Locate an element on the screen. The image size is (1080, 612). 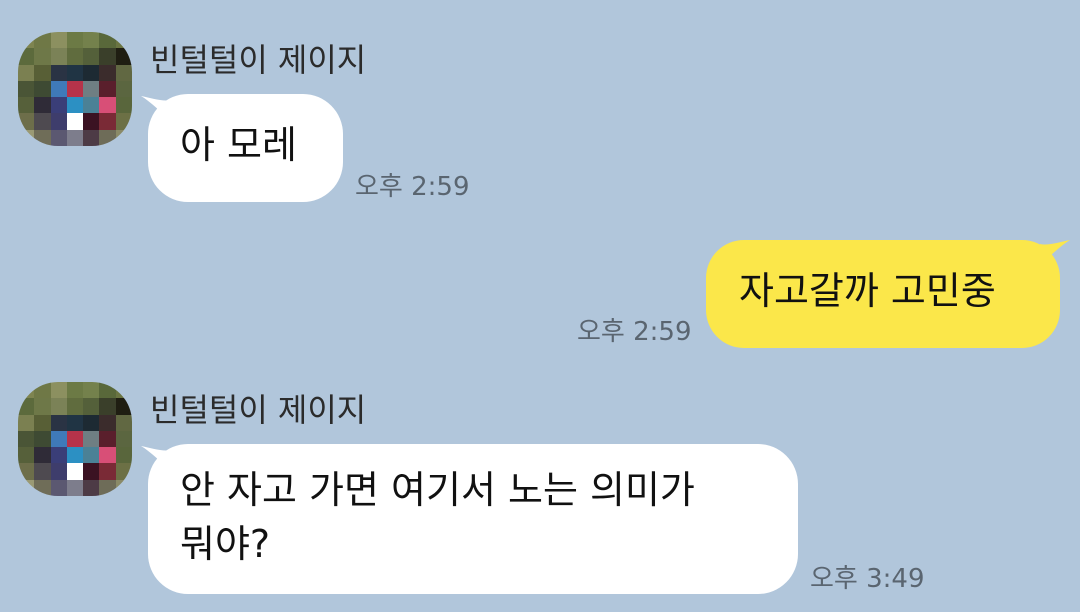
message-text: 아 모레 is located at coordinates (238, 145).